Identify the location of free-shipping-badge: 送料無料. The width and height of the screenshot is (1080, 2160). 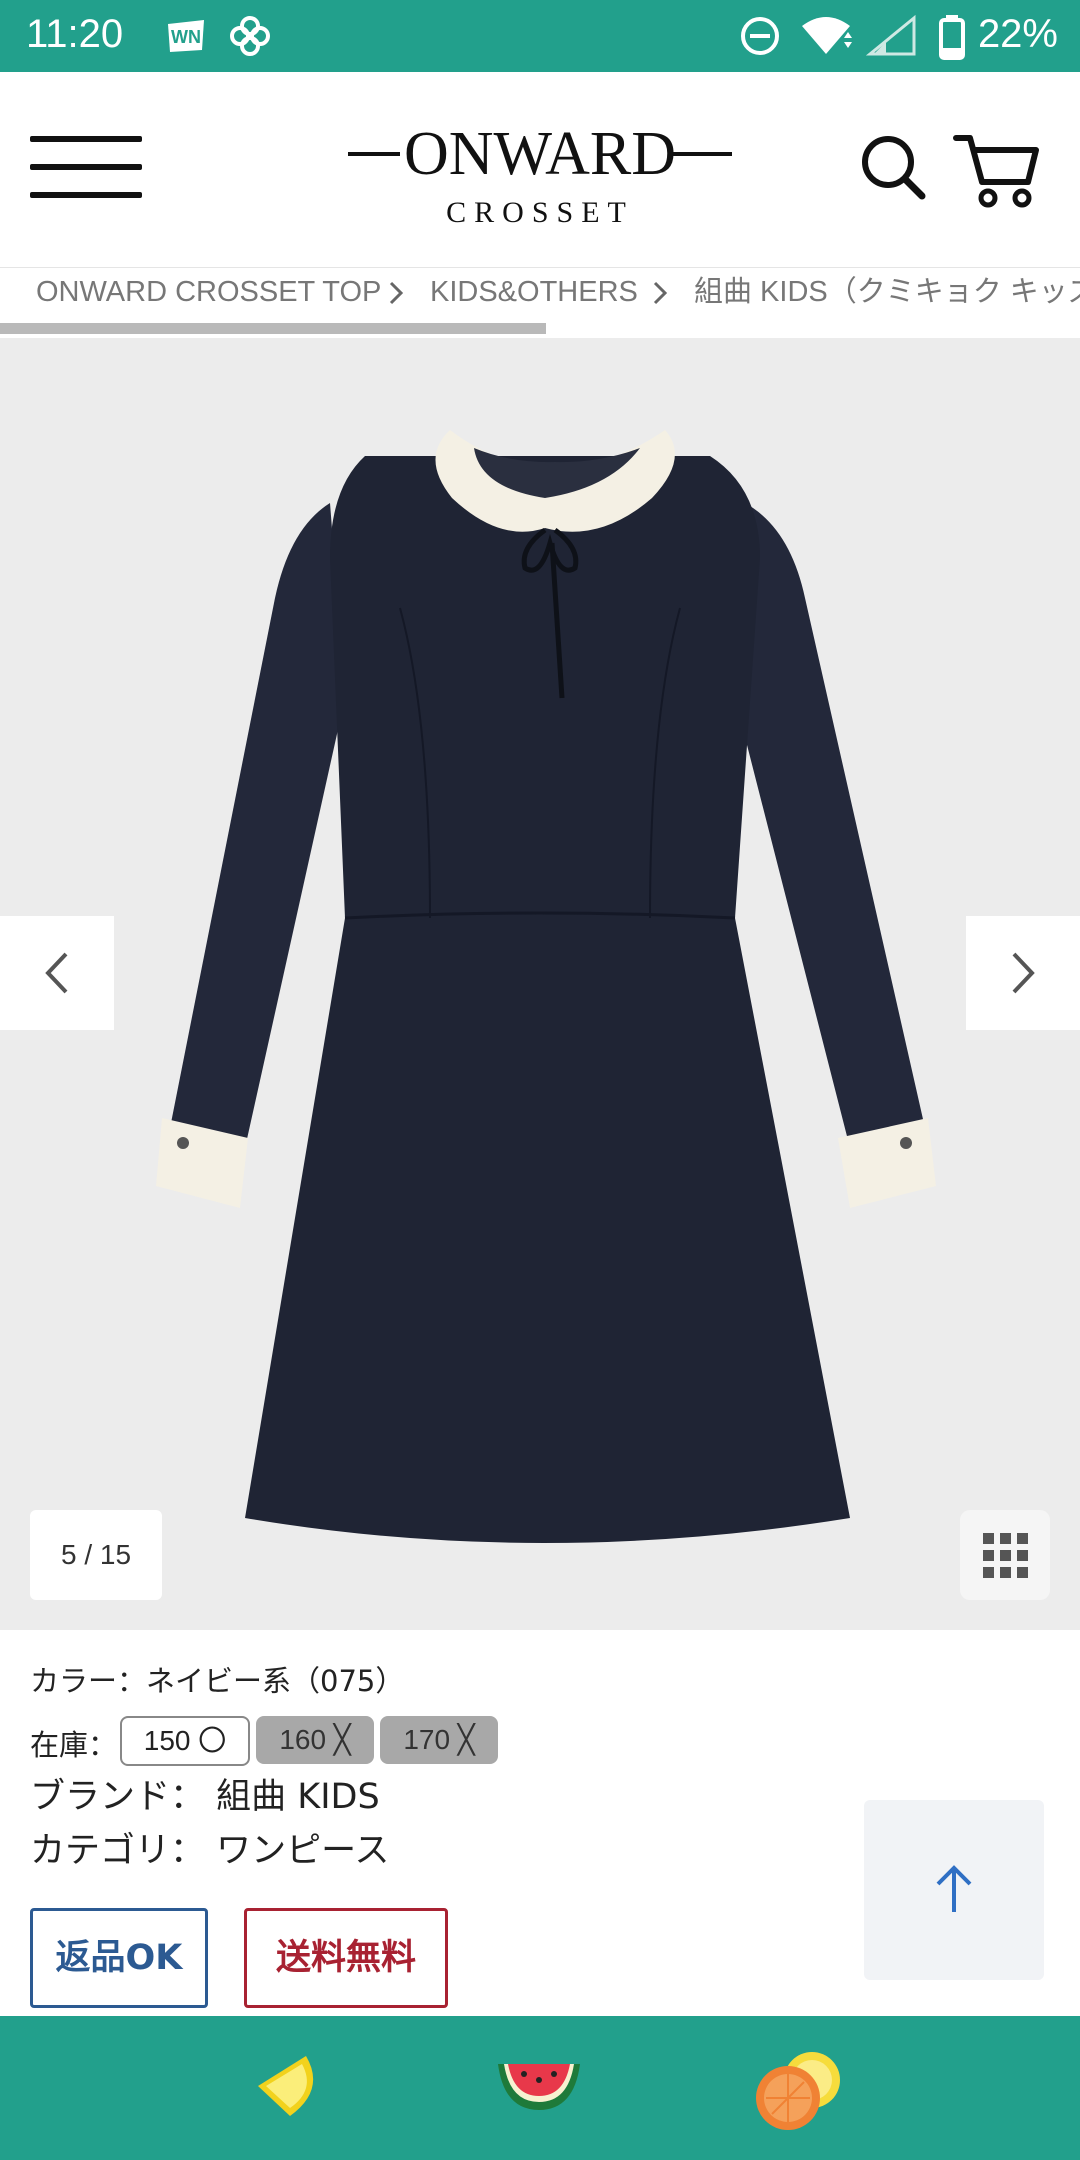
(346, 1958).